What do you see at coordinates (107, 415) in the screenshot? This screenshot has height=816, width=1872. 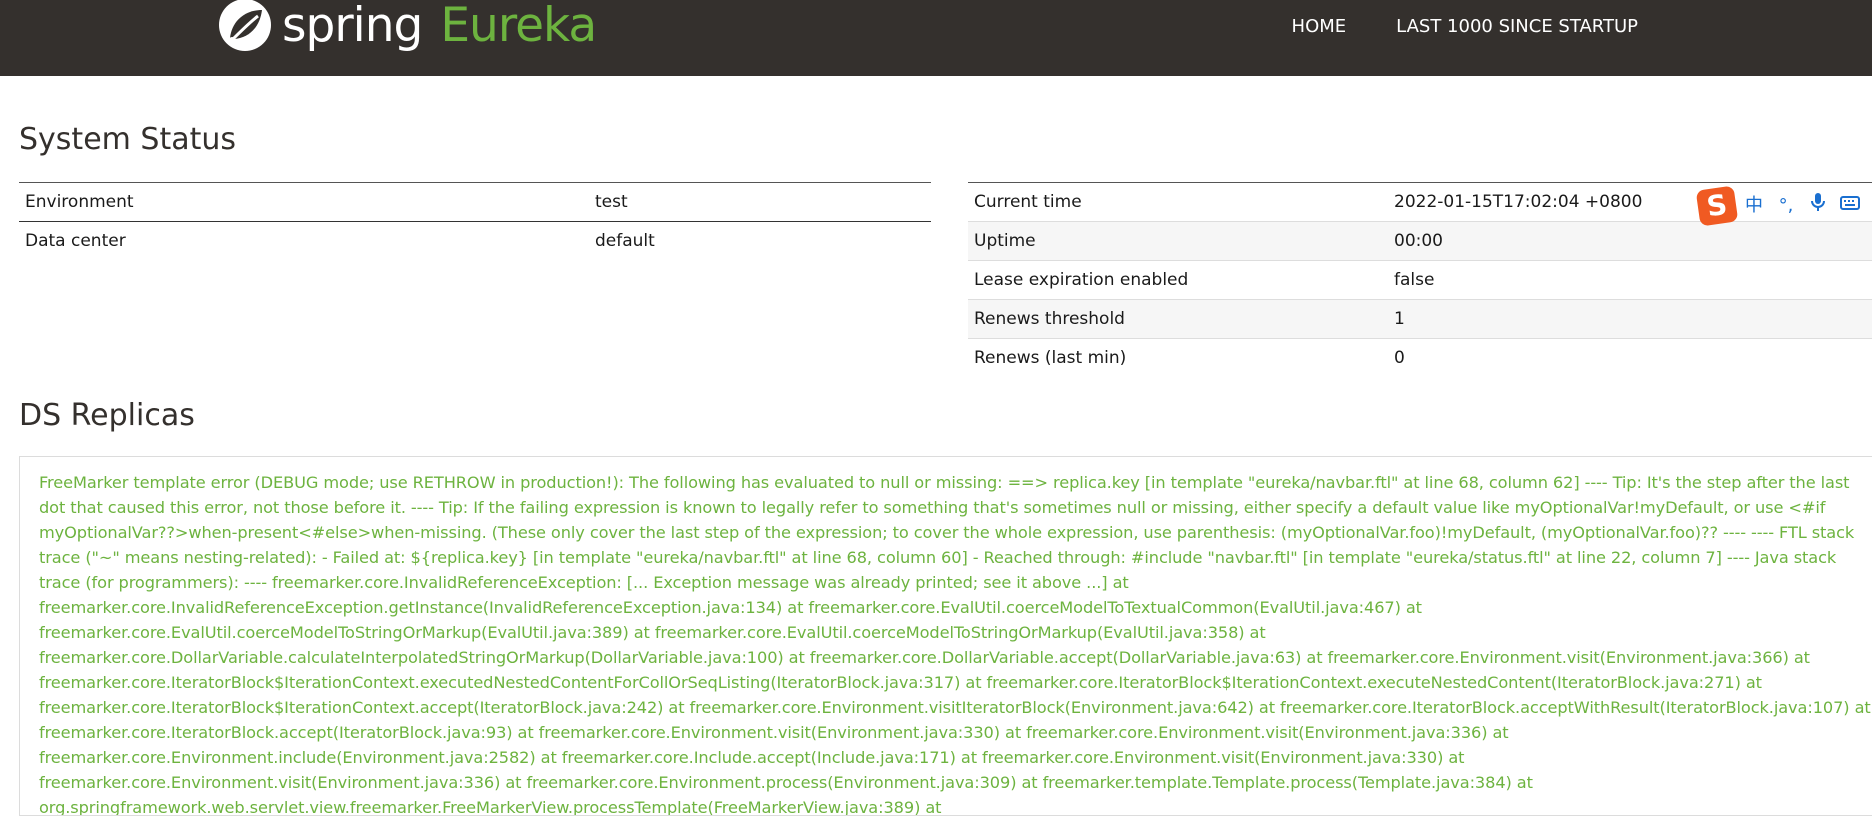 I see `ds-replicas-heading: DS Replicas` at bounding box center [107, 415].